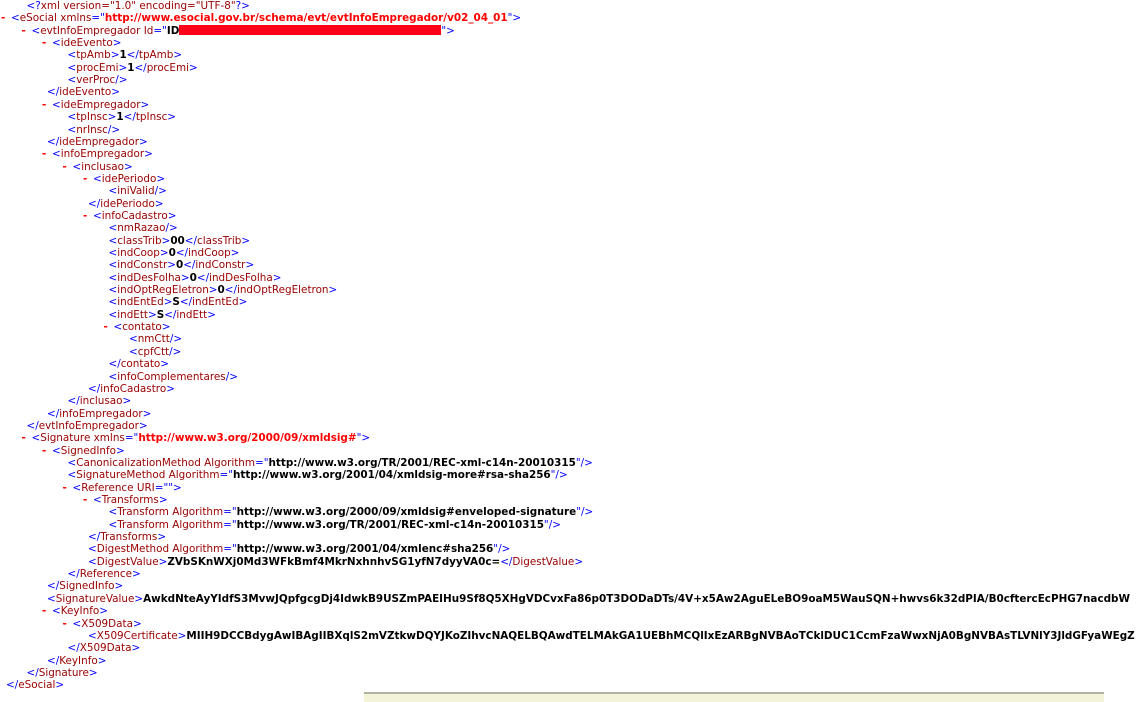 This screenshot has height=702, width=1144. I want to click on xml-line: - <infoCadastro>, so click(129, 216).